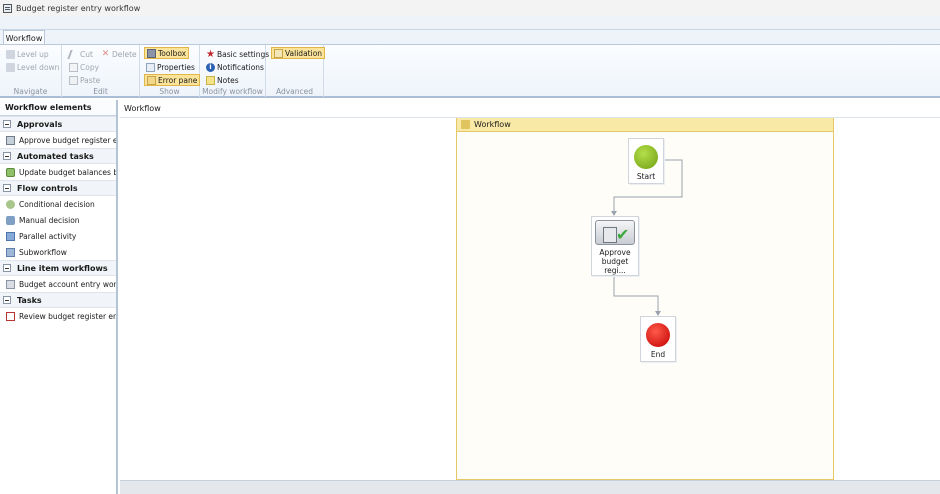 This screenshot has width=940, height=494. Describe the element at coordinates (40, 124) in the screenshot. I see `category-label: Approvals` at that location.